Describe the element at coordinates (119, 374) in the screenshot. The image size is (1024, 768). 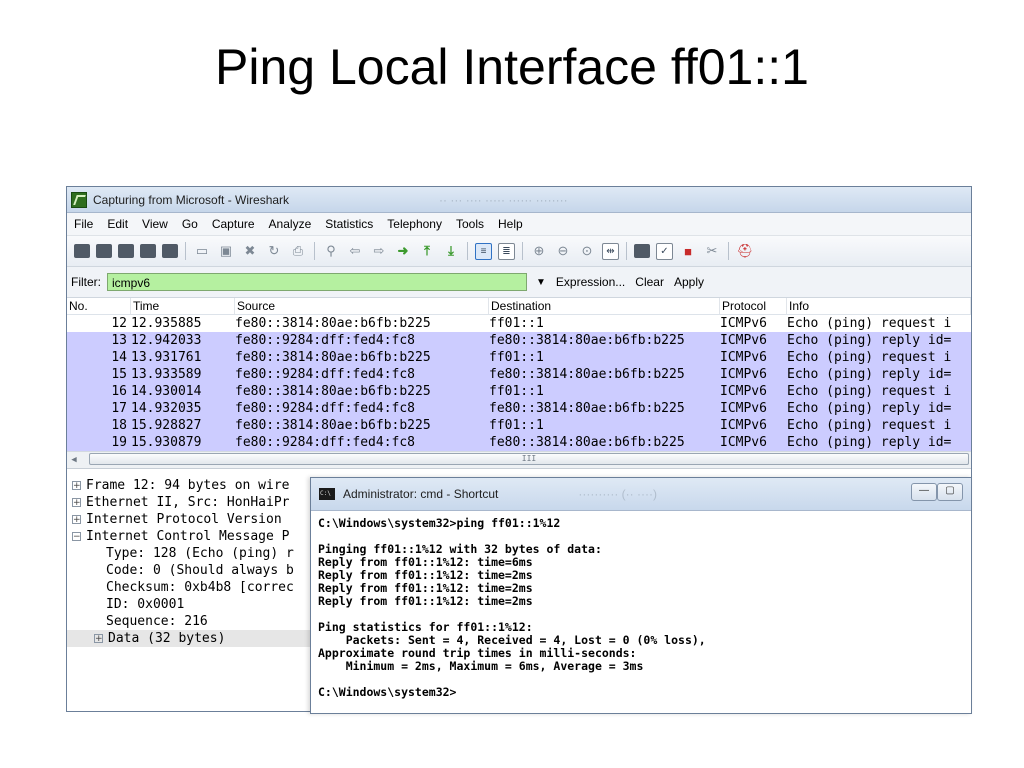
I see `packet-no: 15` at that location.